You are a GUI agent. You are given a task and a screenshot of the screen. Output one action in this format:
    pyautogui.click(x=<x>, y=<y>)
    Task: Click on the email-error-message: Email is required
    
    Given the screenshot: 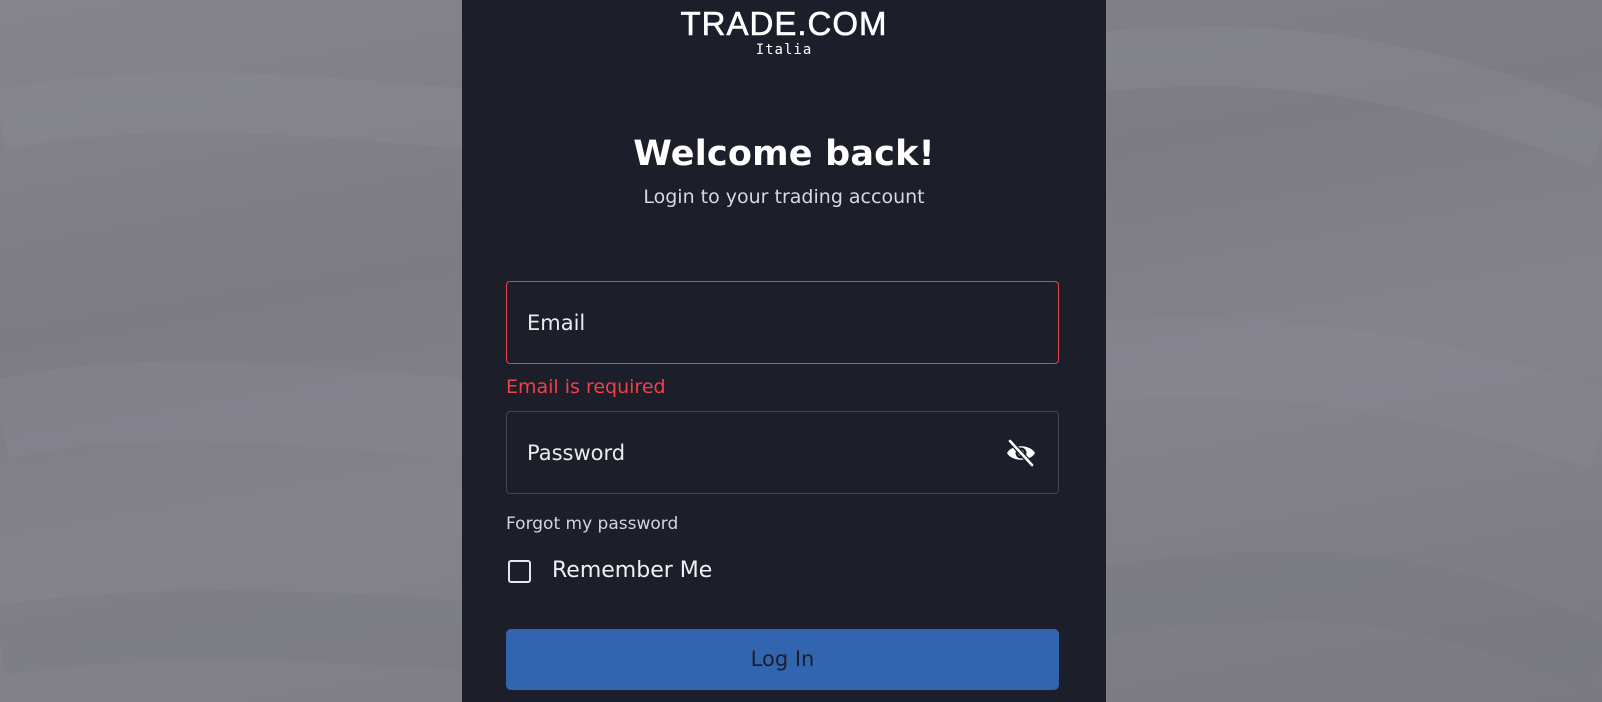 What is the action you would take?
    pyautogui.click(x=586, y=387)
    